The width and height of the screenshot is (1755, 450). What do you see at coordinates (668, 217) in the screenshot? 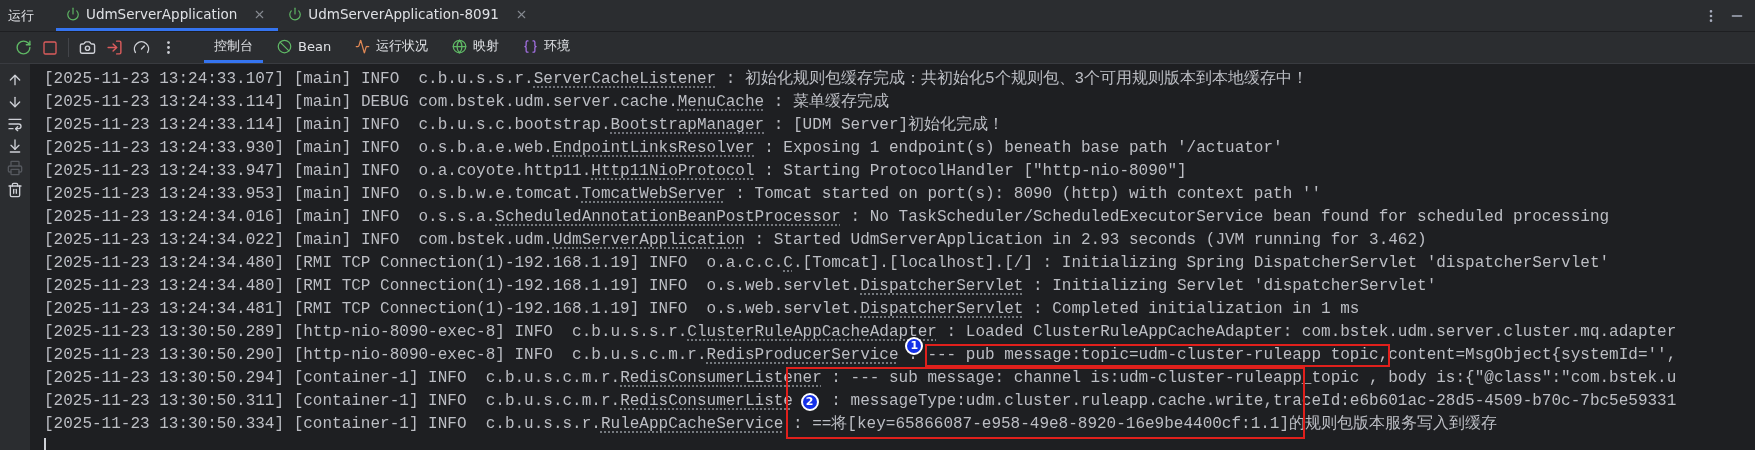
I see `logger-class-link: ScheduledAnnotationBeanPostProcessor` at bounding box center [668, 217].